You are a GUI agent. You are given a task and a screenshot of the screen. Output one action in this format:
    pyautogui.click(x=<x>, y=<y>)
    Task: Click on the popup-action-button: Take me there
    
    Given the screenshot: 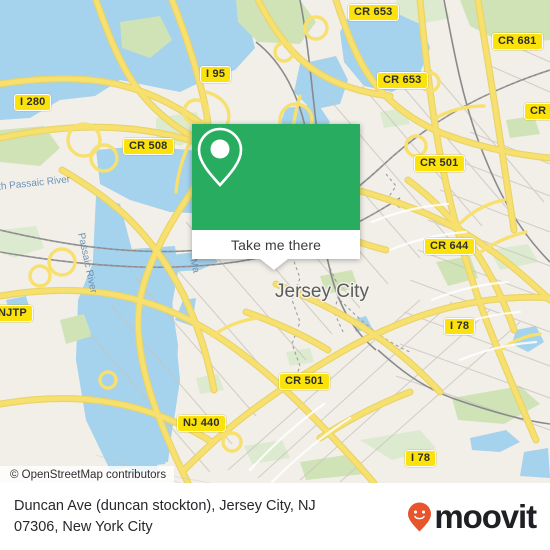 What is the action you would take?
    pyautogui.click(x=276, y=244)
    